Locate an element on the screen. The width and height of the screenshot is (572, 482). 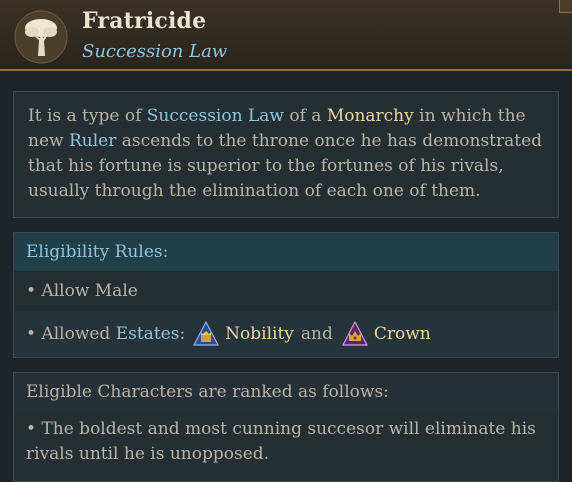
tree-icon is located at coordinates (41, 37).